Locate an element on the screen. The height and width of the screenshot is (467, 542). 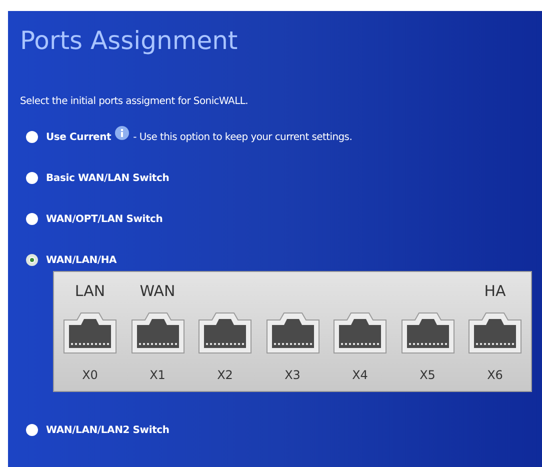
option-label: Use Current is located at coordinates (79, 137).